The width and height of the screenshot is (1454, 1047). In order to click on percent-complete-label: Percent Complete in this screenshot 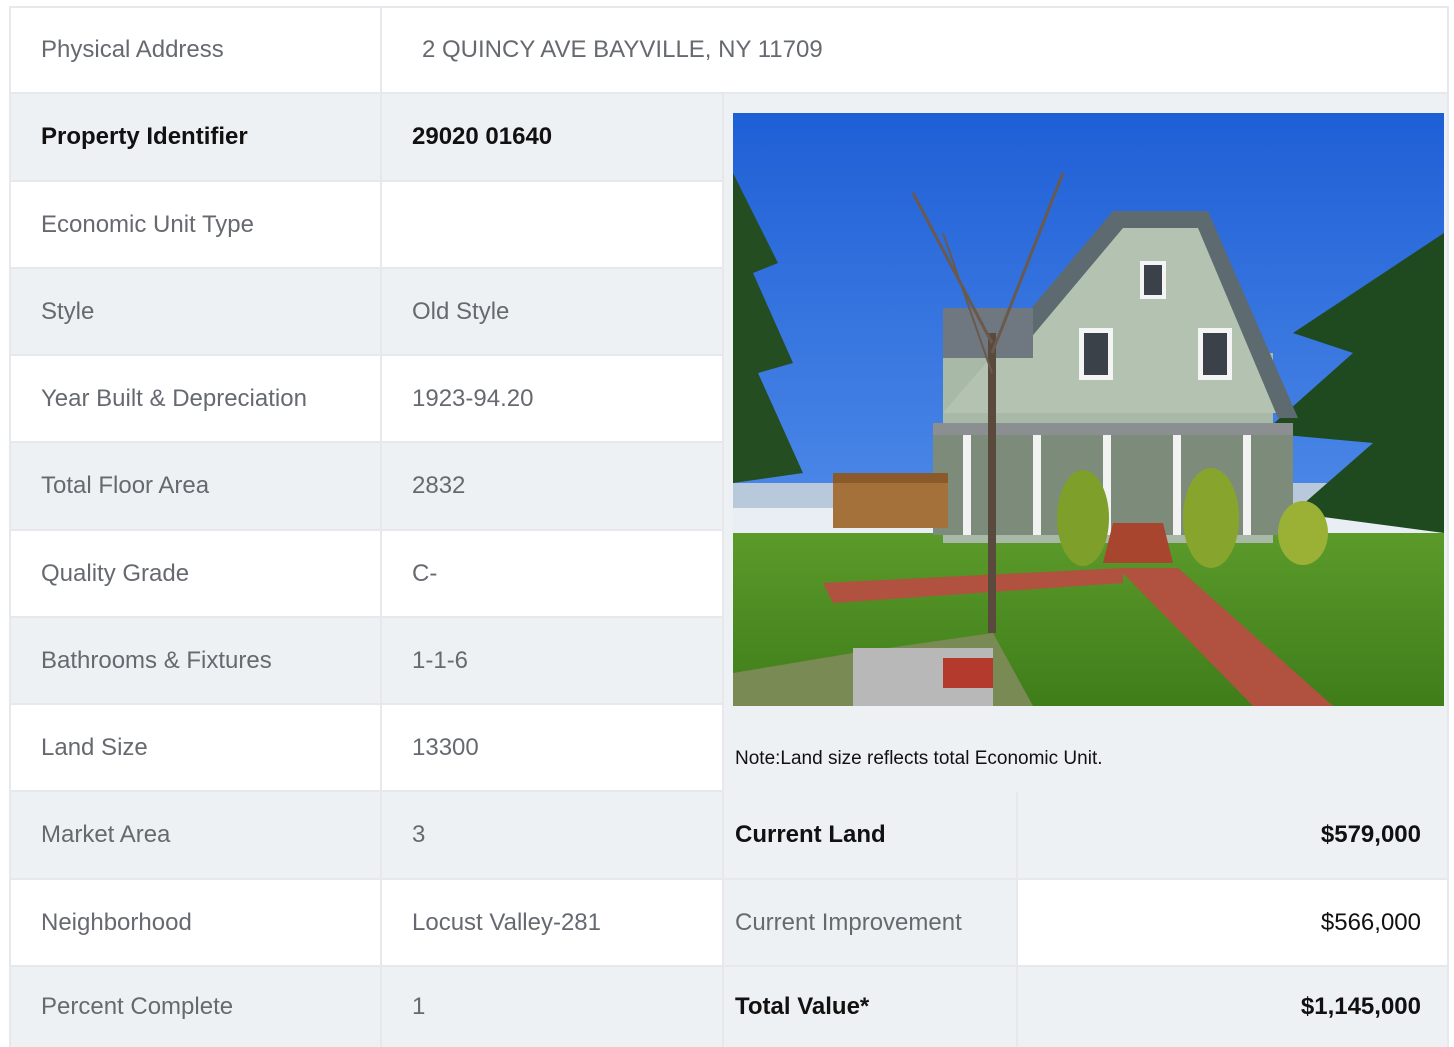, I will do `click(195, 1007)`.